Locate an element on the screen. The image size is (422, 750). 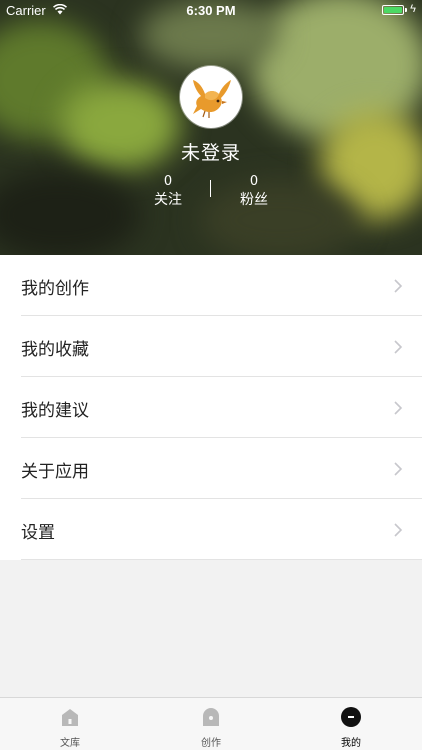
profile-icon is located at coordinates (351, 717).